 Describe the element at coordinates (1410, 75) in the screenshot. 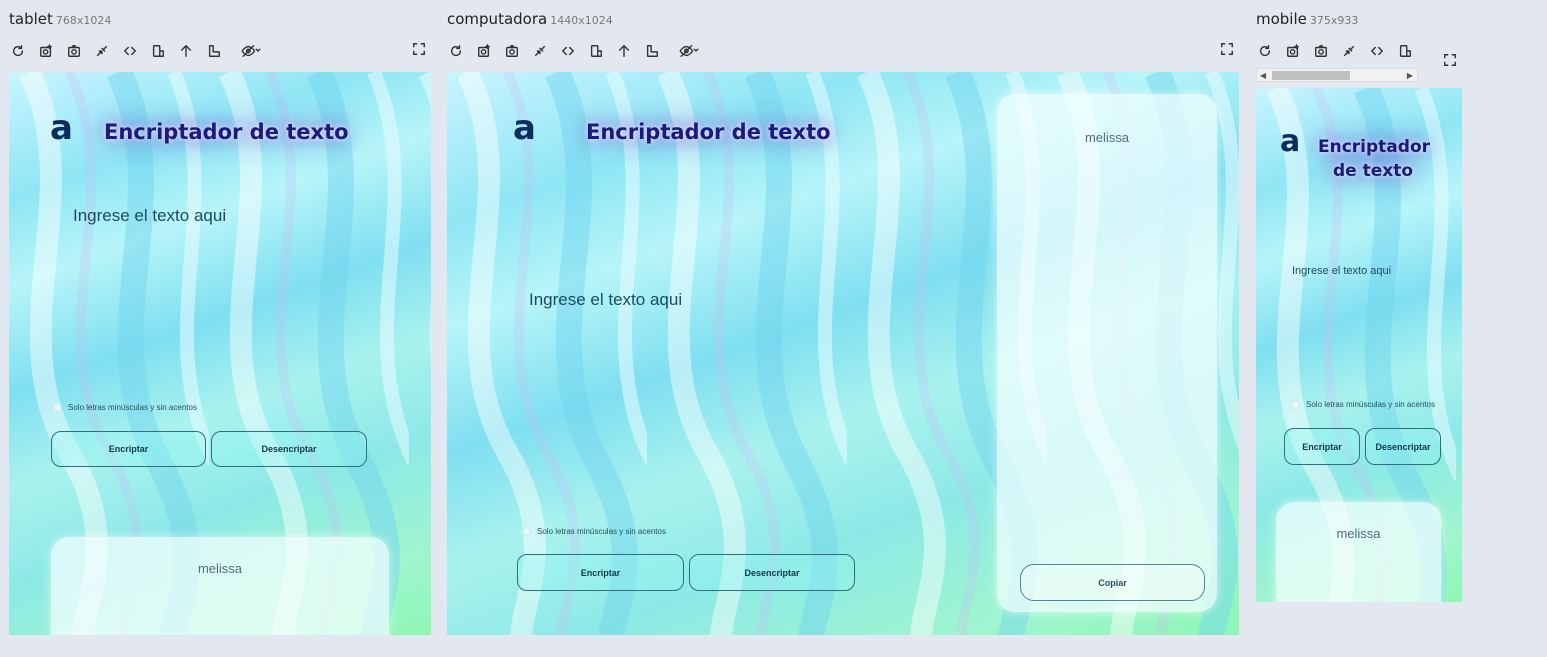

I see `scroll-right-icon: ▶` at that location.